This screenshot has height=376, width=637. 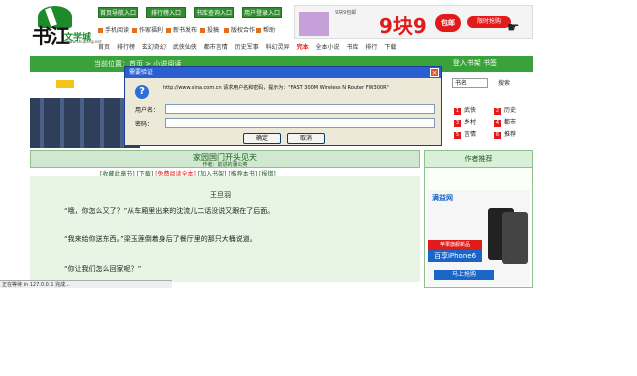 I want to click on top-link-1: 手机阅读, so click(x=113, y=31).